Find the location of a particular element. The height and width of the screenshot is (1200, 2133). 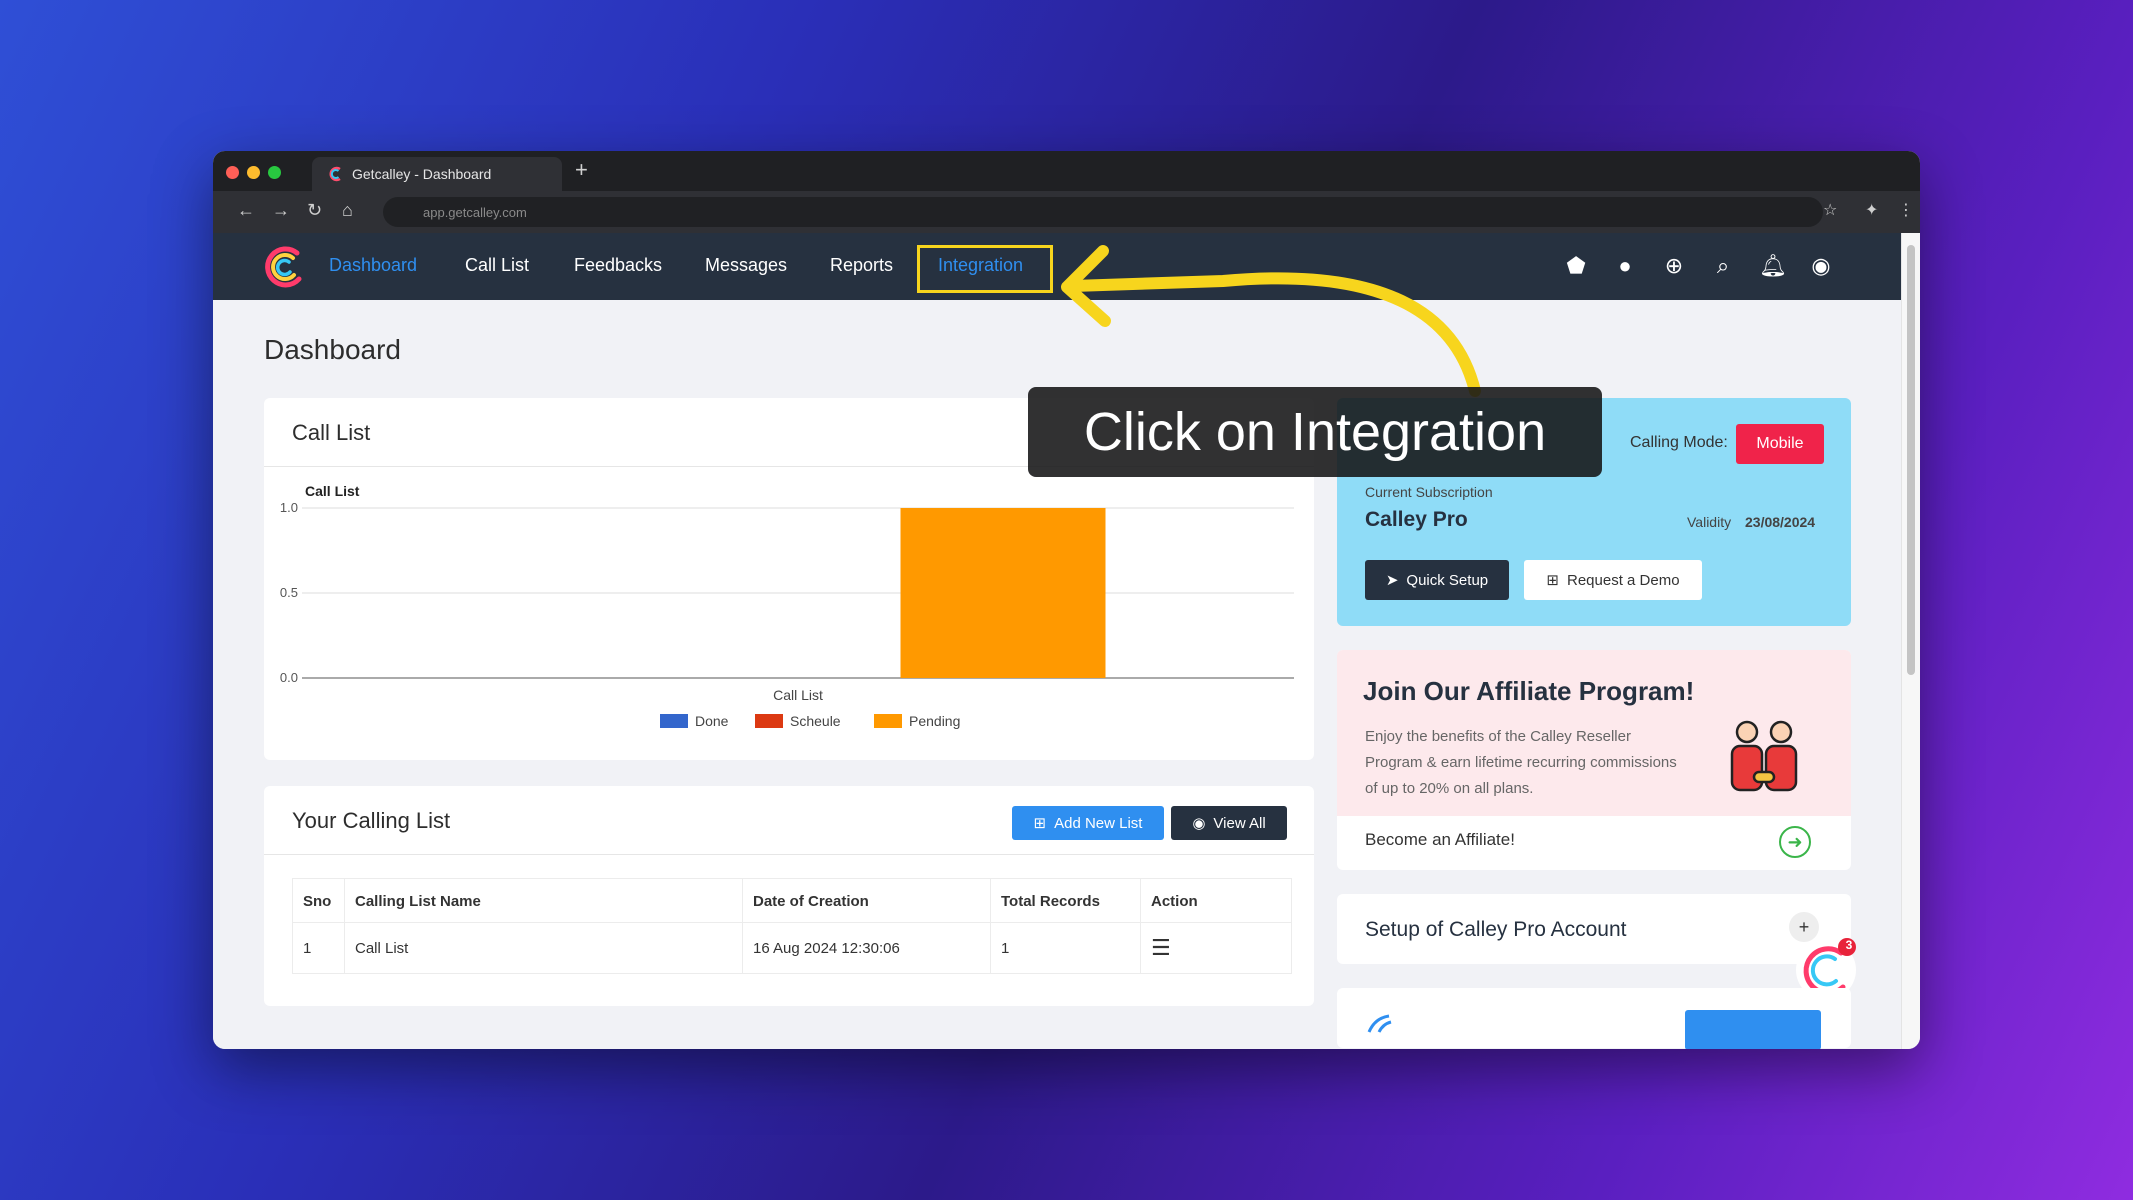

table-row: 1 Call List 16 Aug 2024 12:30:06 1 ☰ is located at coordinates (792, 948).